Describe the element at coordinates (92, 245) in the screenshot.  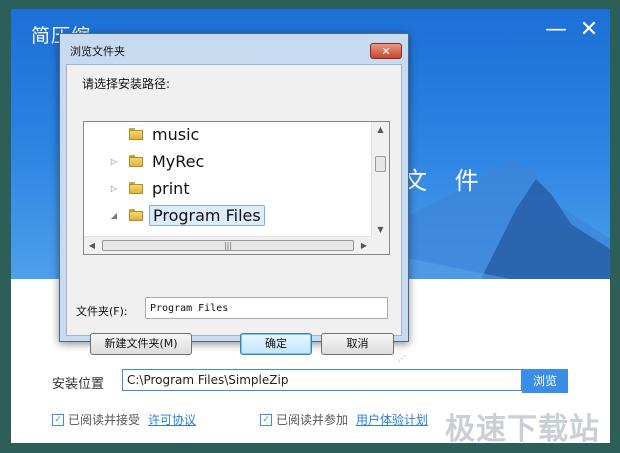
I see `scroll-left-icon: ◀` at that location.